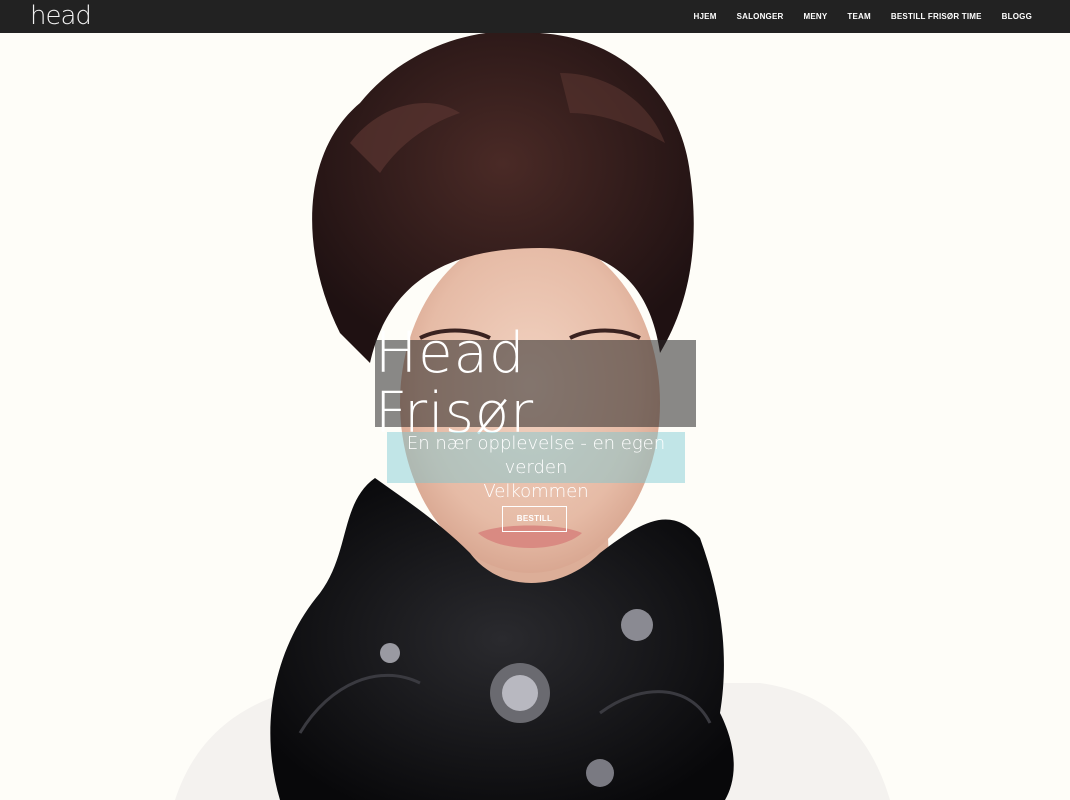  Describe the element at coordinates (534, 519) in the screenshot. I see `bestill-button: BESTILL` at that location.